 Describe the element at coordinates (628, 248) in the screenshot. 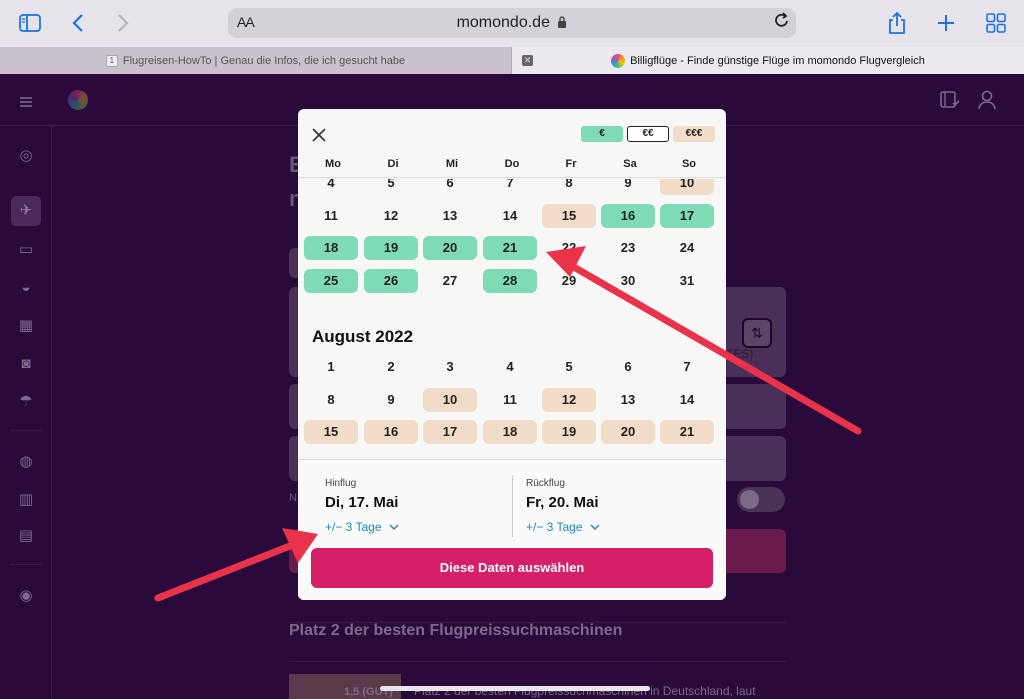

I see `calendar-day: 23` at that location.